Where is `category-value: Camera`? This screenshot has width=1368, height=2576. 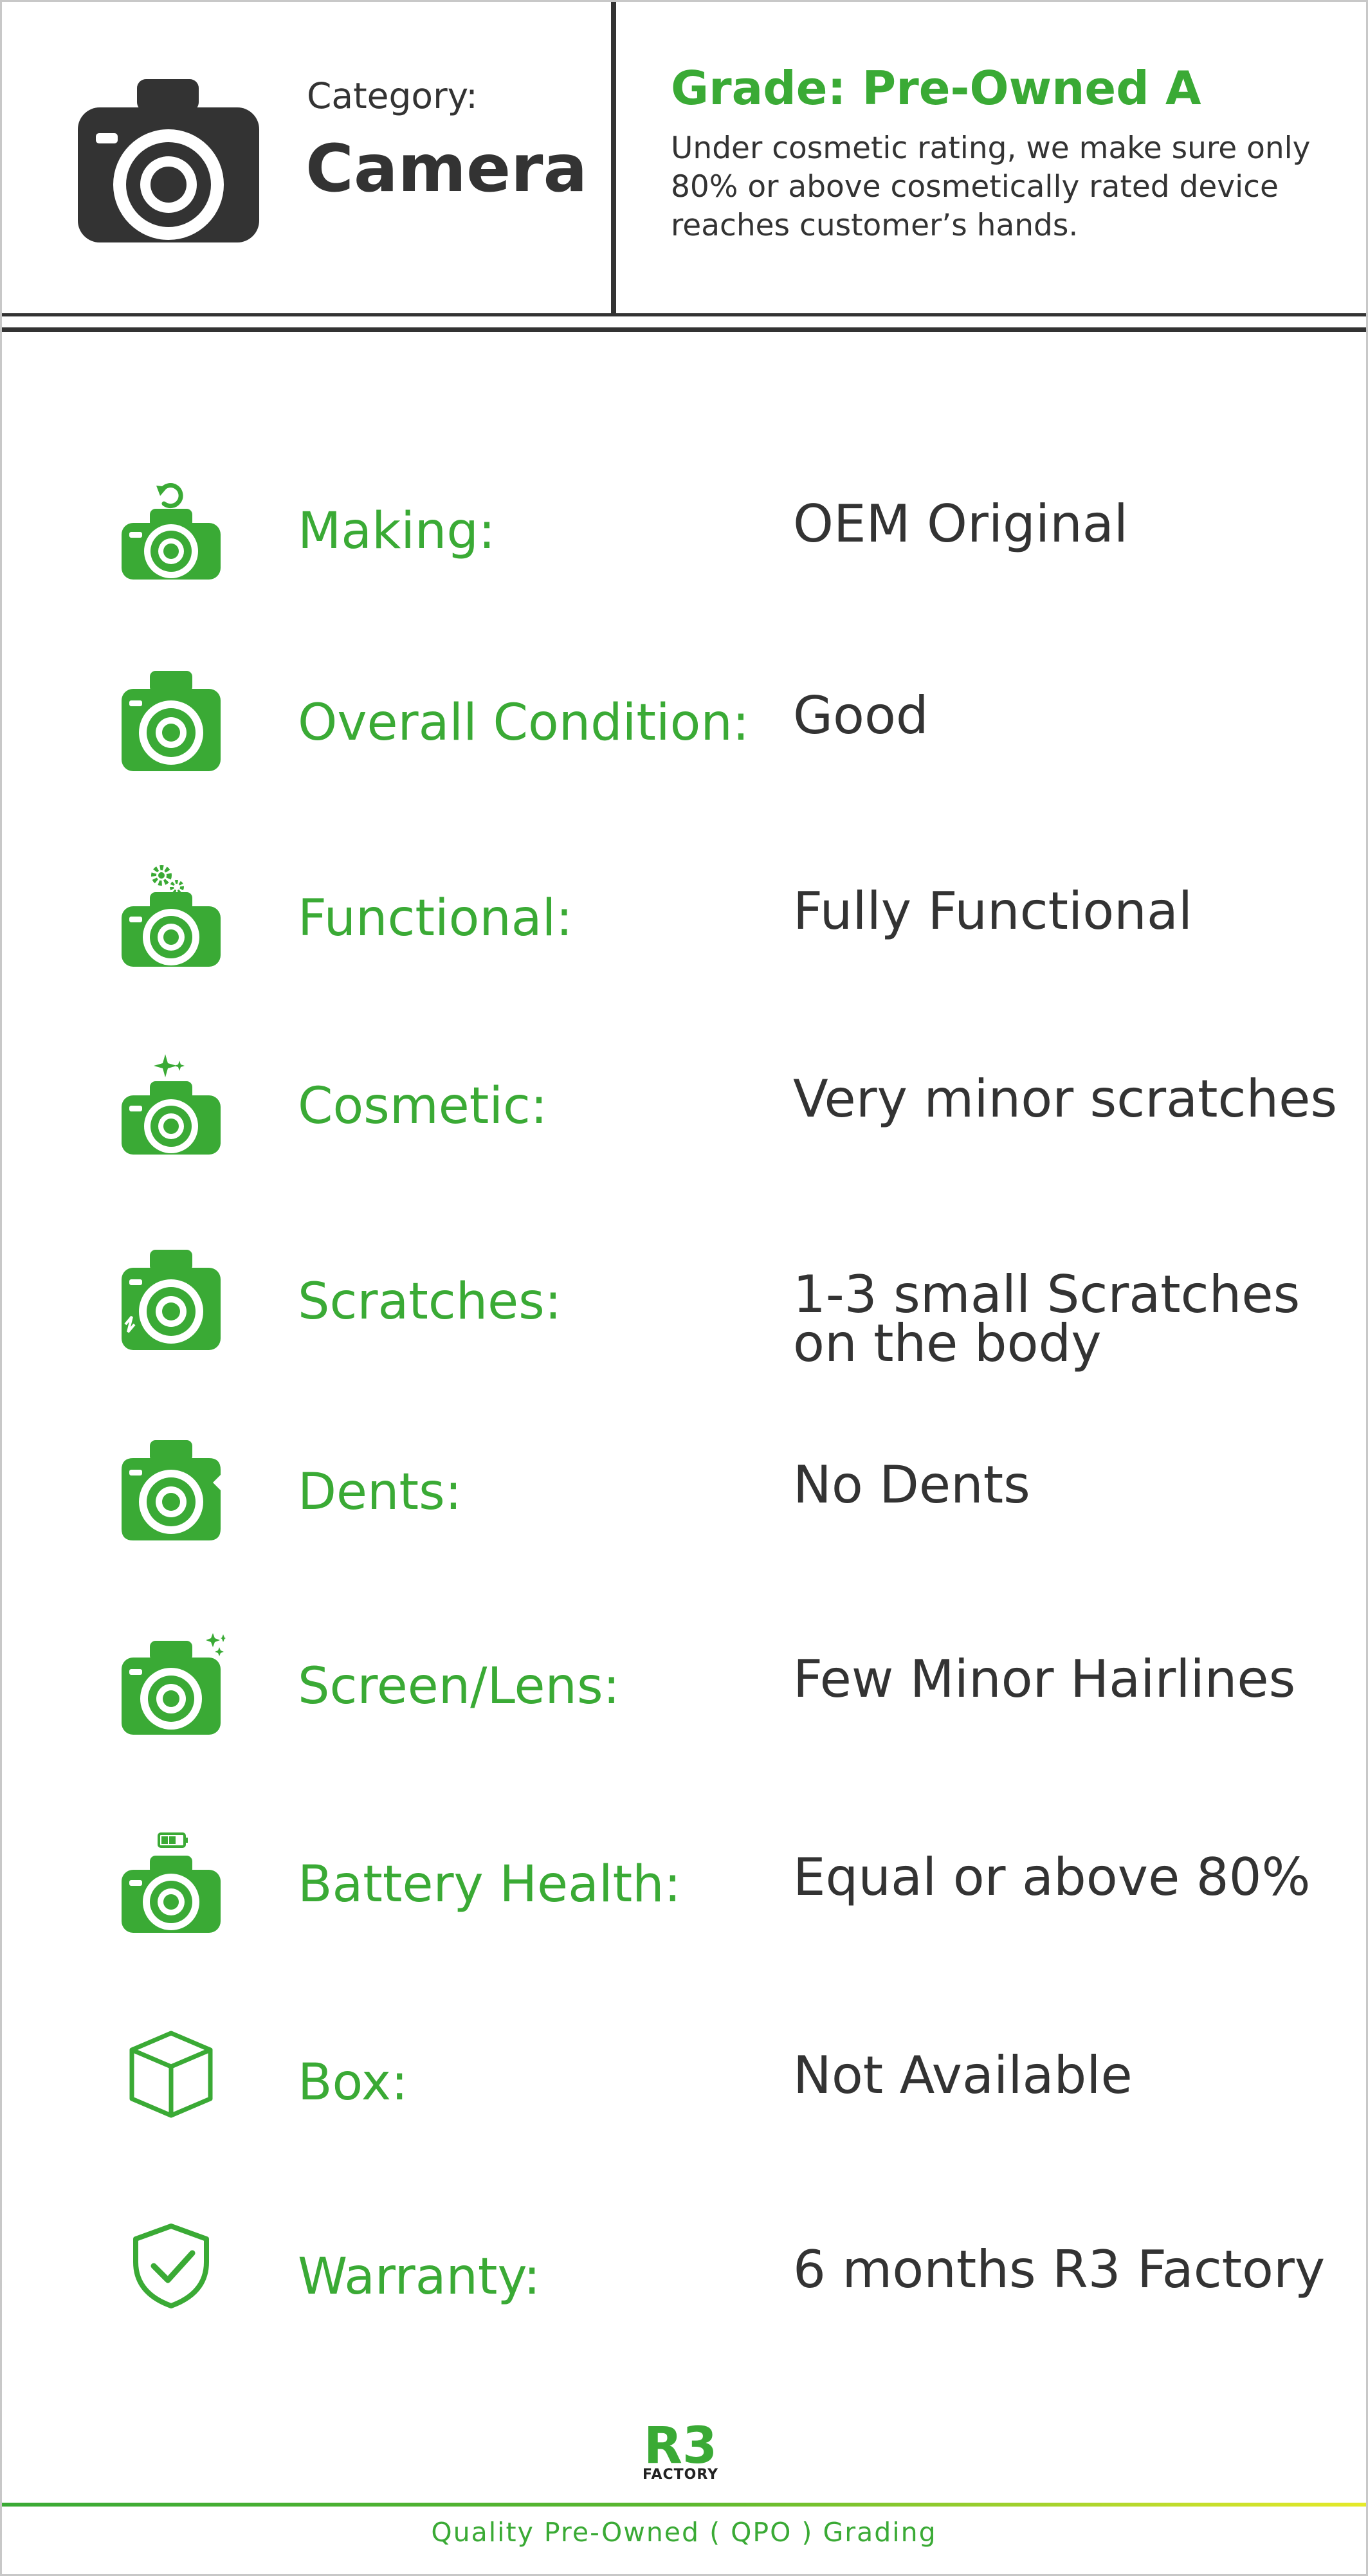
category-value: Camera is located at coordinates (447, 169).